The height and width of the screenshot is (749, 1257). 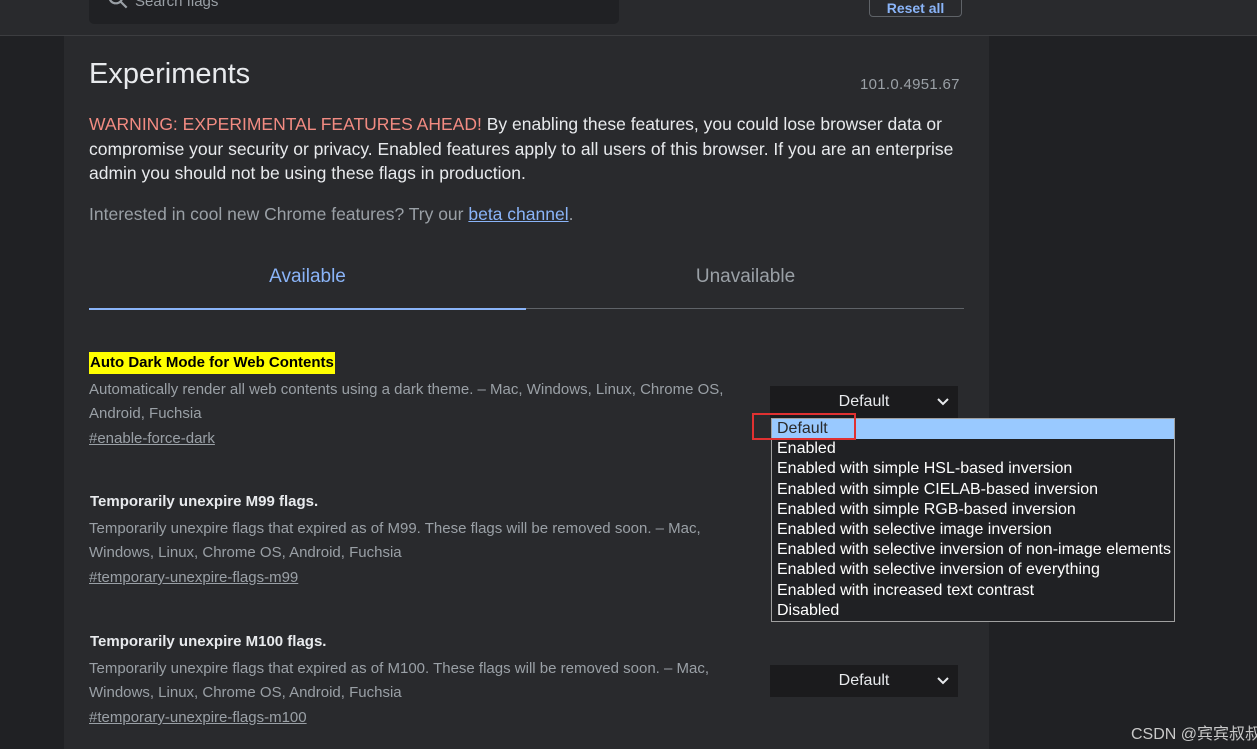 What do you see at coordinates (170, 74) in the screenshot?
I see `page-title: Experiments` at bounding box center [170, 74].